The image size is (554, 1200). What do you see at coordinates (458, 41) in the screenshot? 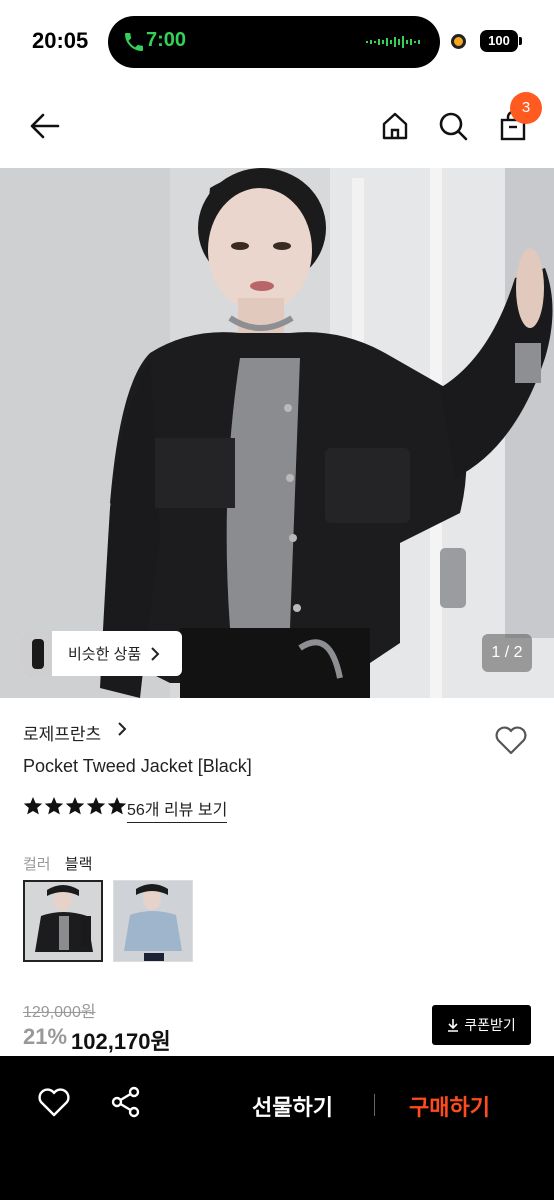
I see `mic-indicator-icon` at bounding box center [458, 41].